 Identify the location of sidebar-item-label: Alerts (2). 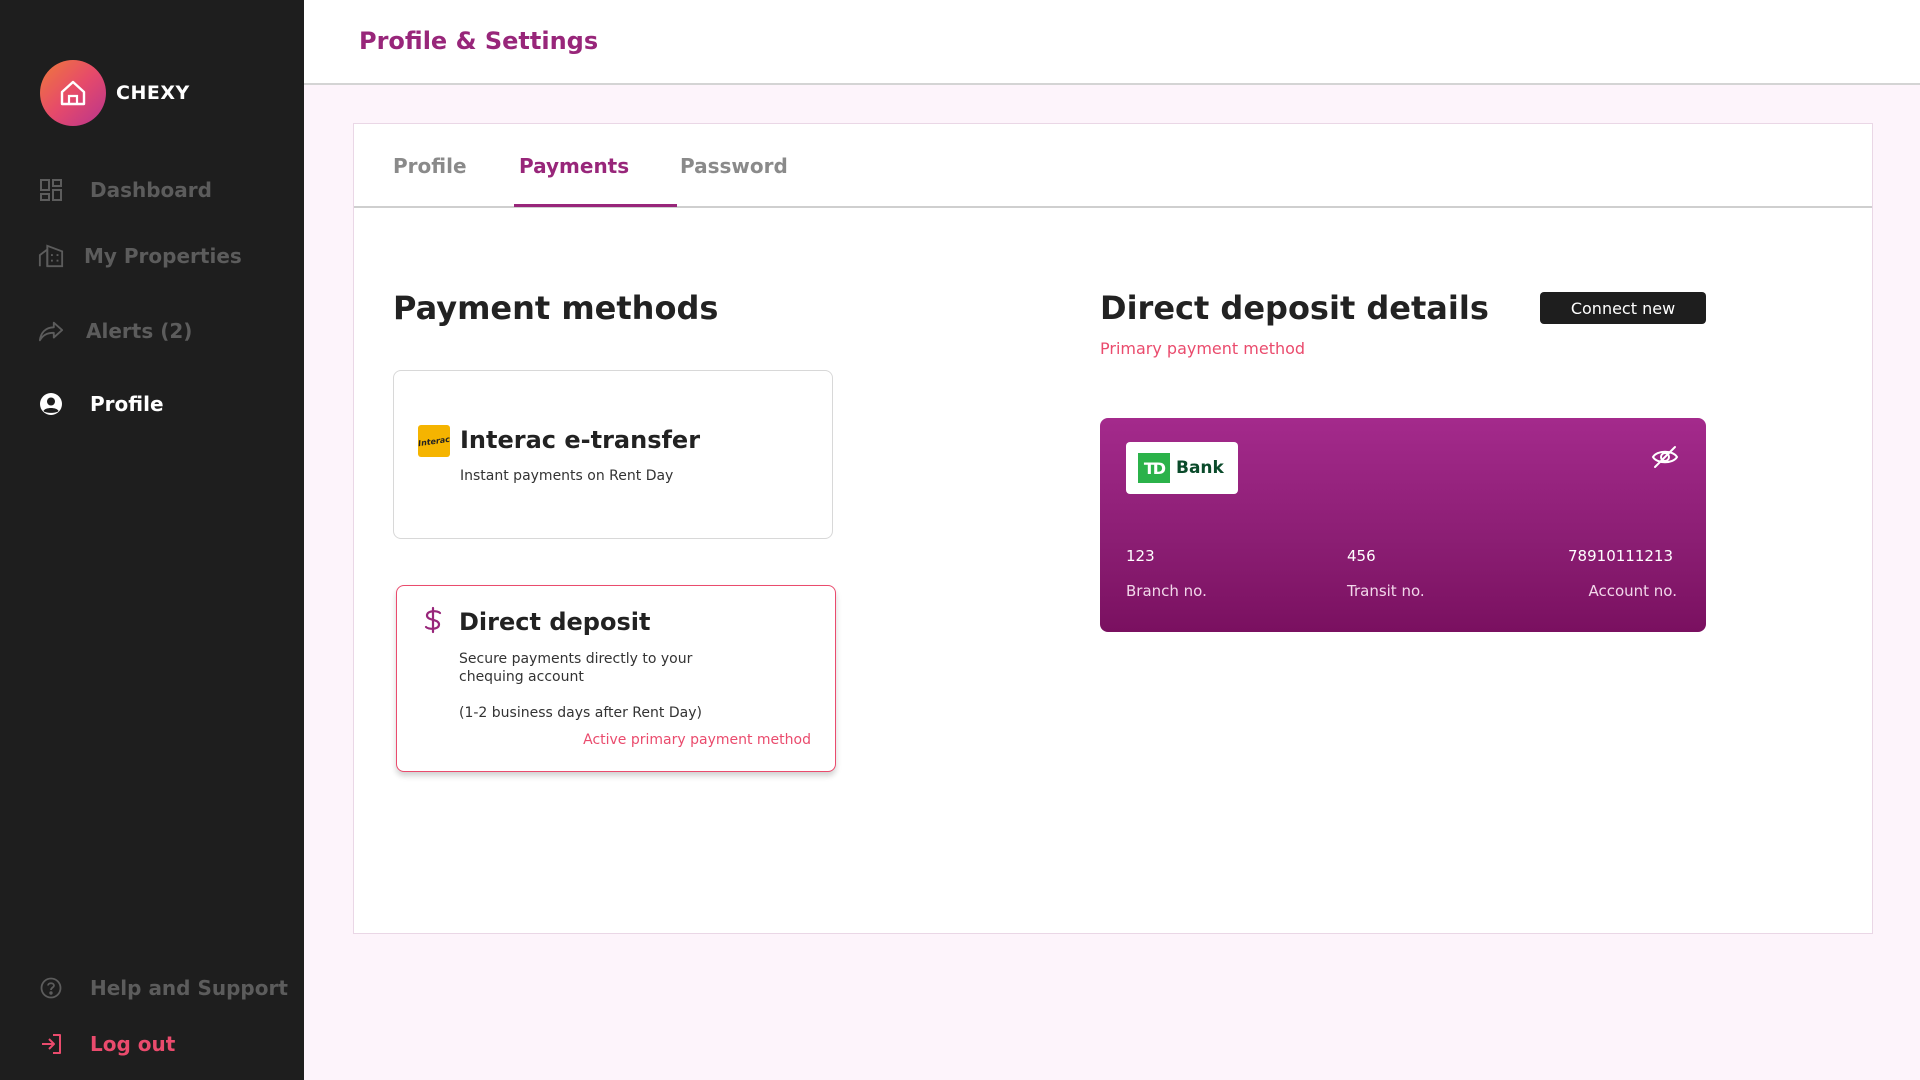
(139, 331).